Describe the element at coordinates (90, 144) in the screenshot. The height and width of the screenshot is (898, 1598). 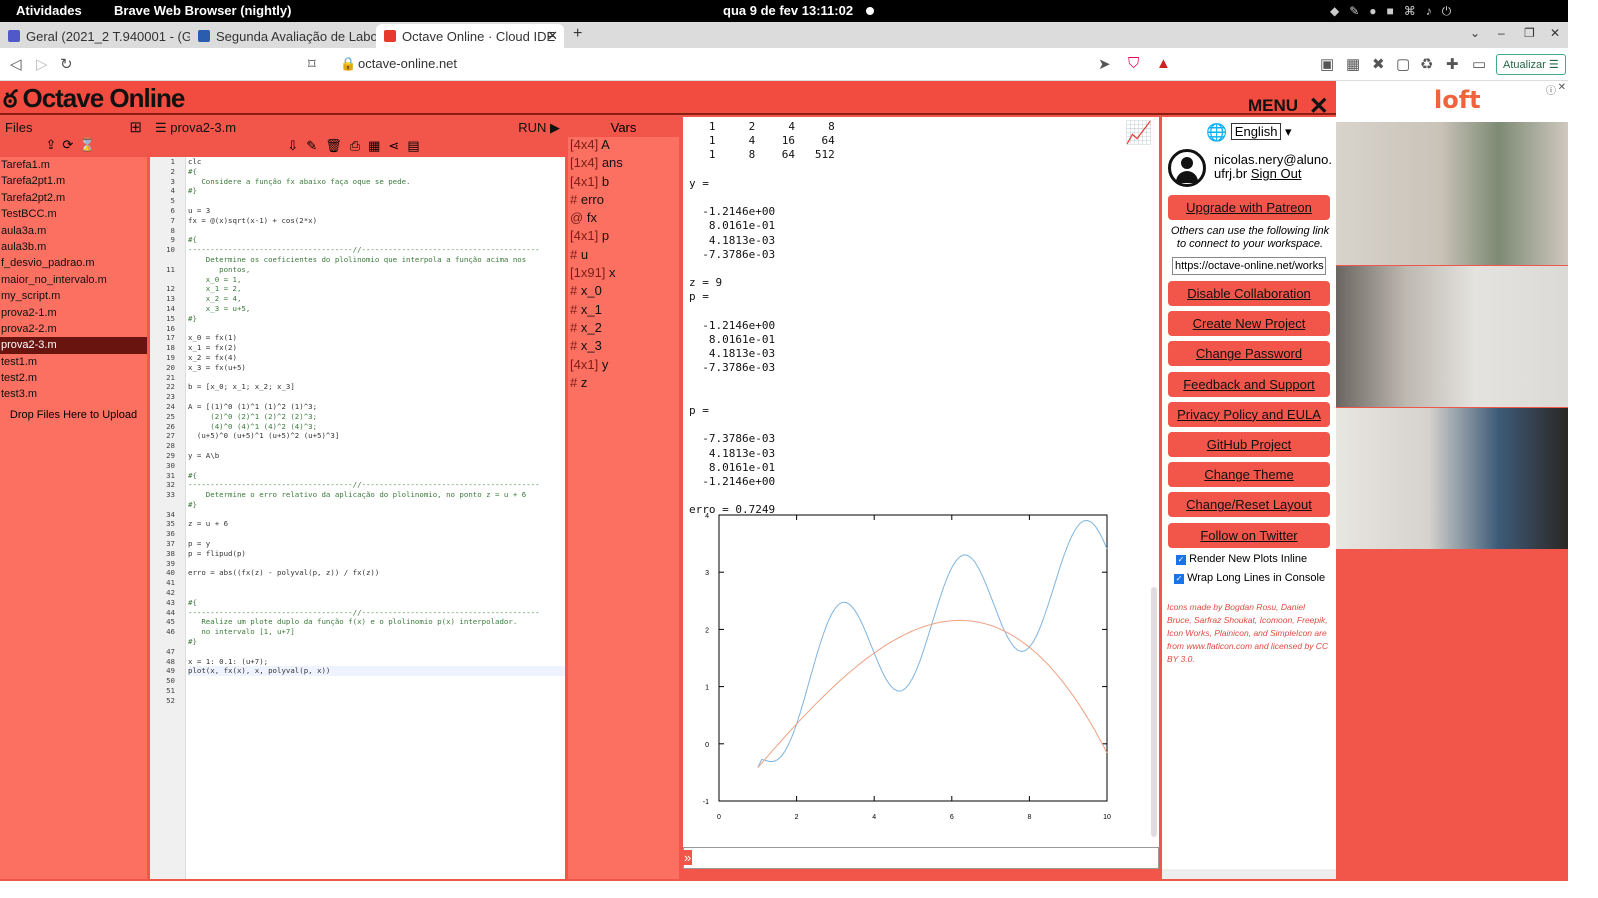
I see `hourglass-icon: ⌛` at that location.